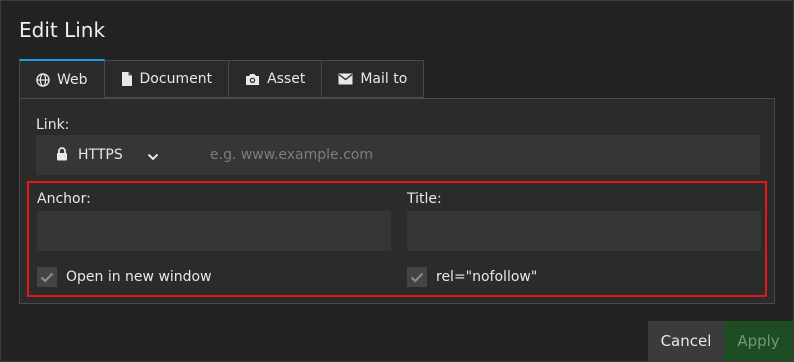  What do you see at coordinates (252, 79) in the screenshot?
I see `camera-icon` at bounding box center [252, 79].